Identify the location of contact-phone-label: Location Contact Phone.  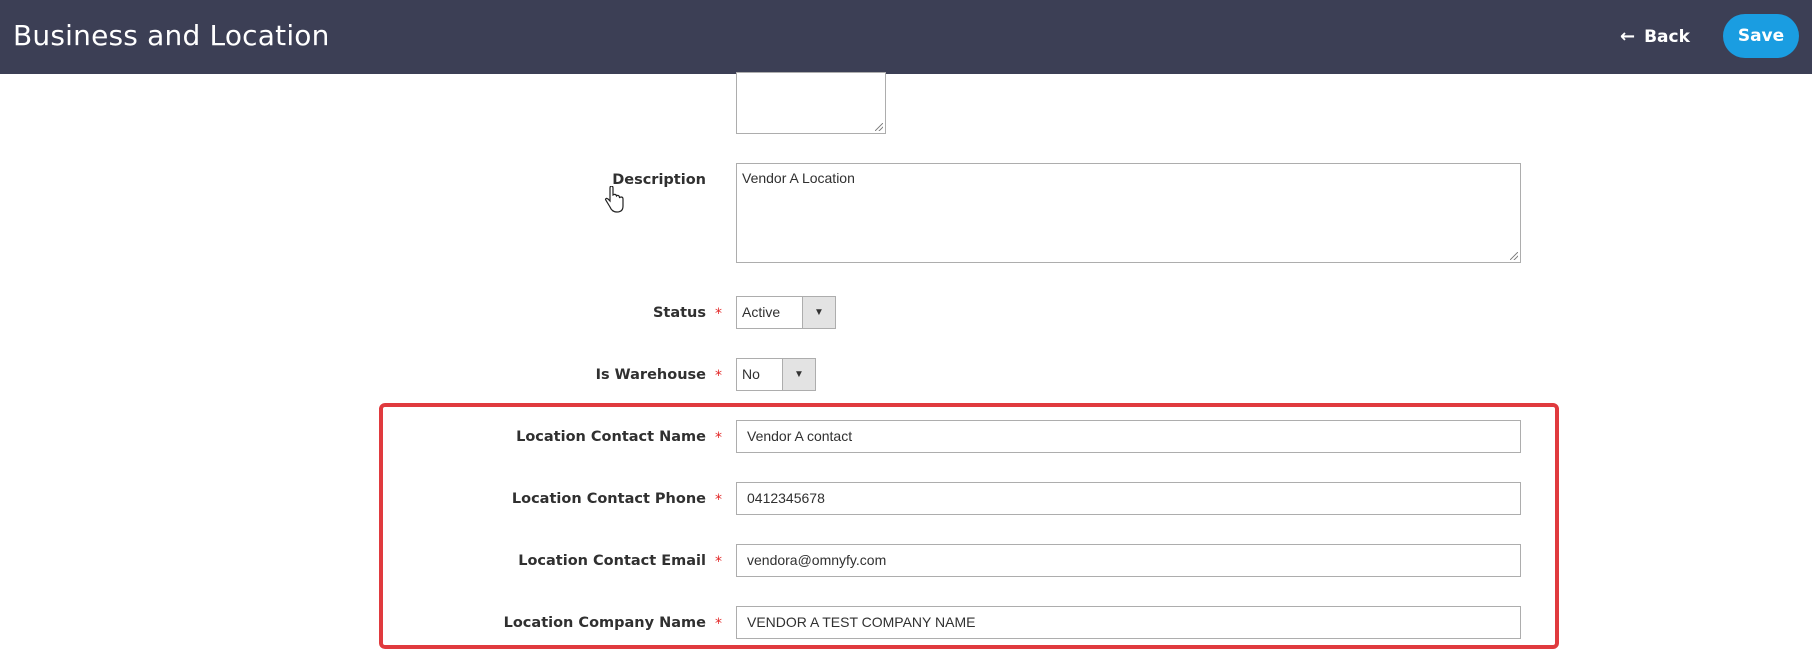
(608, 499).